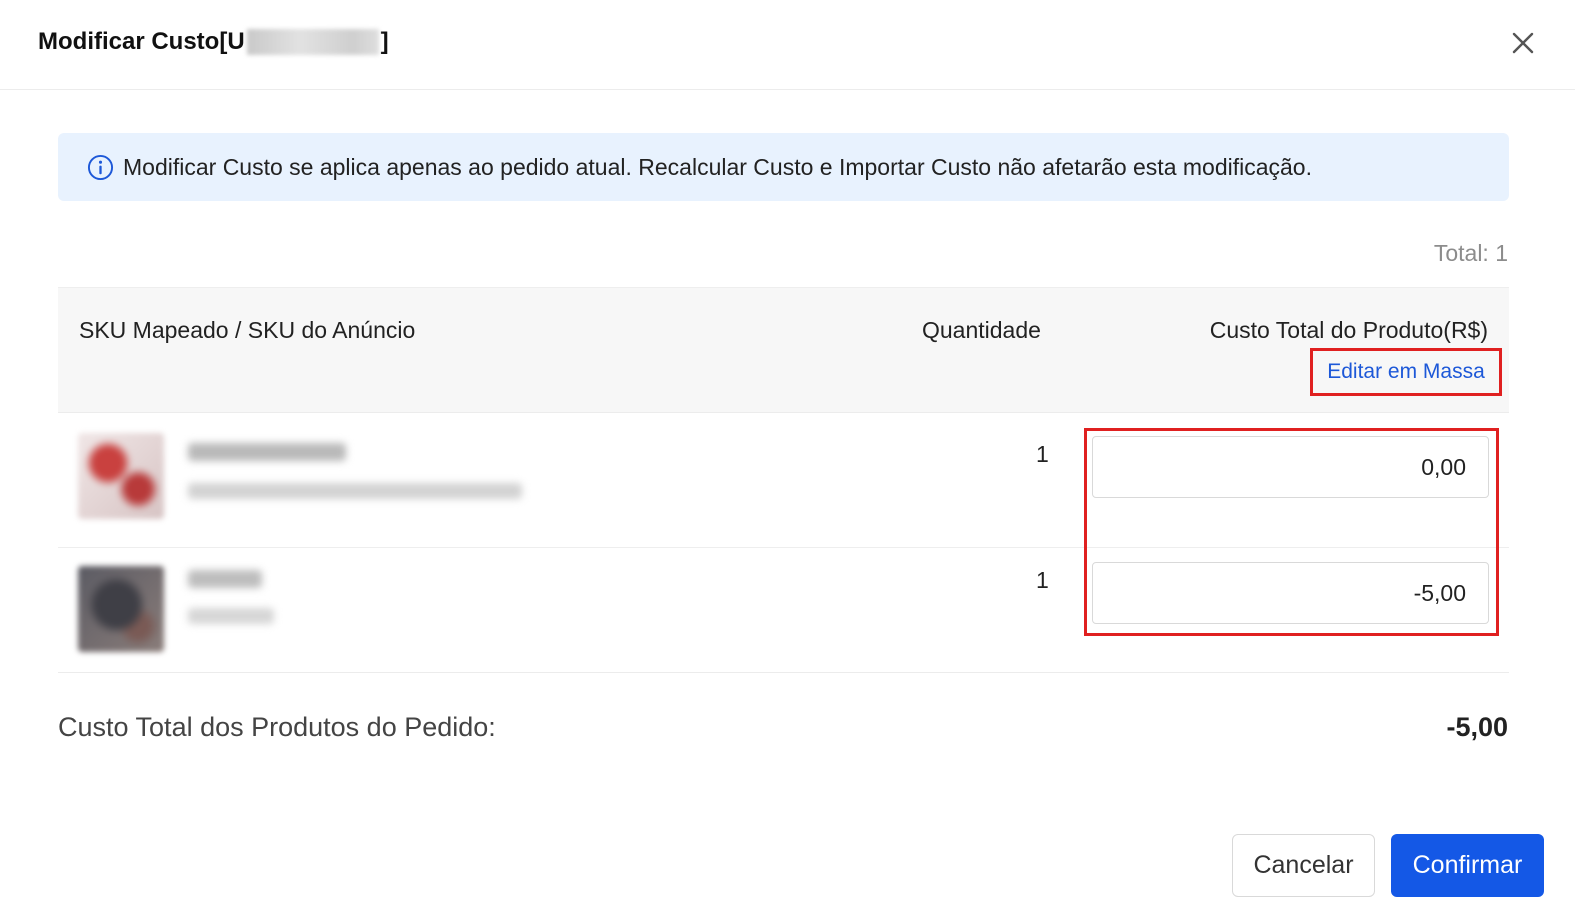  Describe the element at coordinates (1477, 727) in the screenshot. I see `summary-value: -5,00` at that location.